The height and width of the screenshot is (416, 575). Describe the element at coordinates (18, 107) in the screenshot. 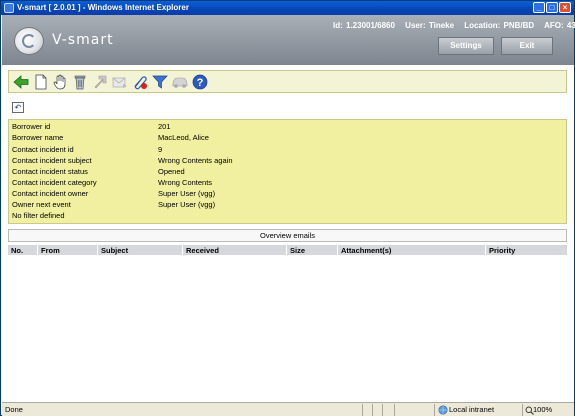

I see `undo-button: ↶` at that location.